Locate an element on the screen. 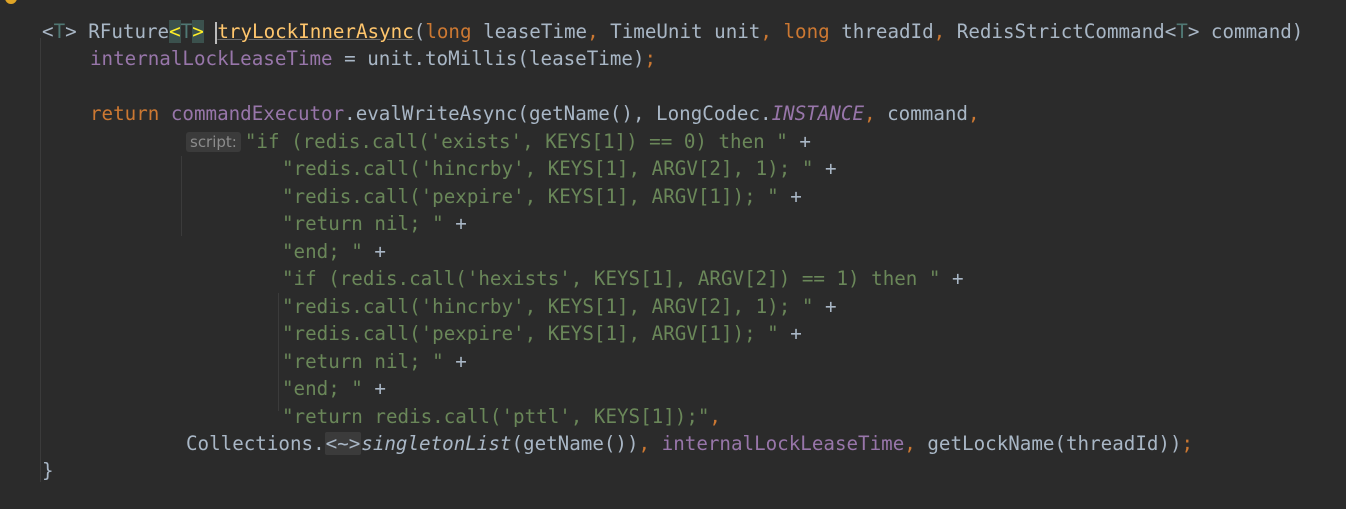  code-line-script-4: "return nil; " + is located at coordinates (374, 223).